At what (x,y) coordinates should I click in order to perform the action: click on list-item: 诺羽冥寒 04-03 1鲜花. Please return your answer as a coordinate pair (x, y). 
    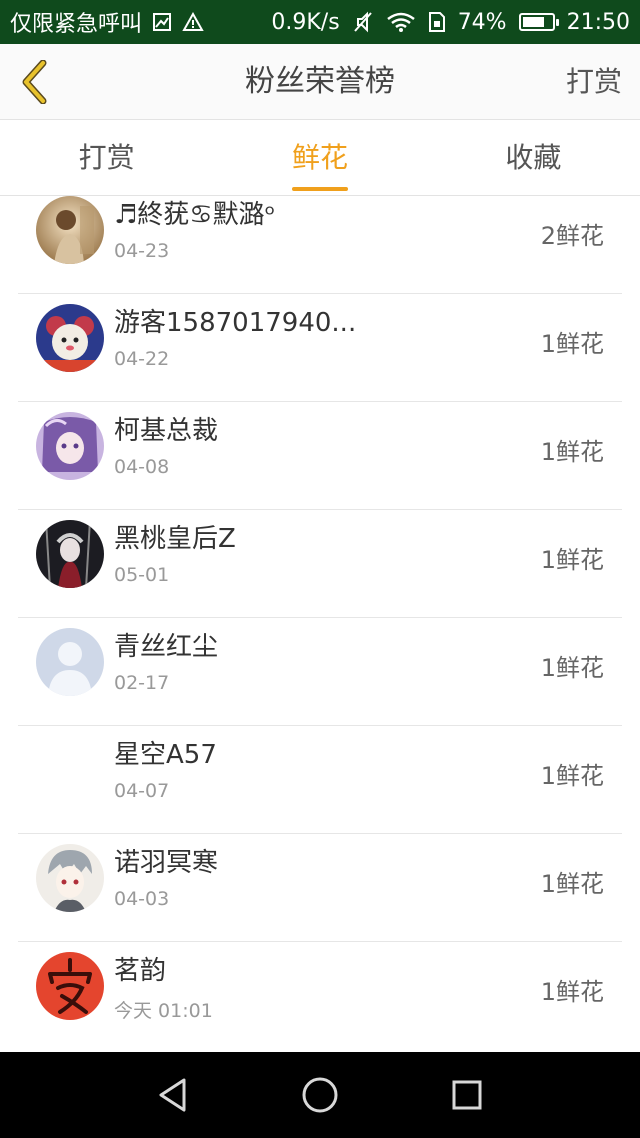
    Looking at the image, I should click on (320, 888).